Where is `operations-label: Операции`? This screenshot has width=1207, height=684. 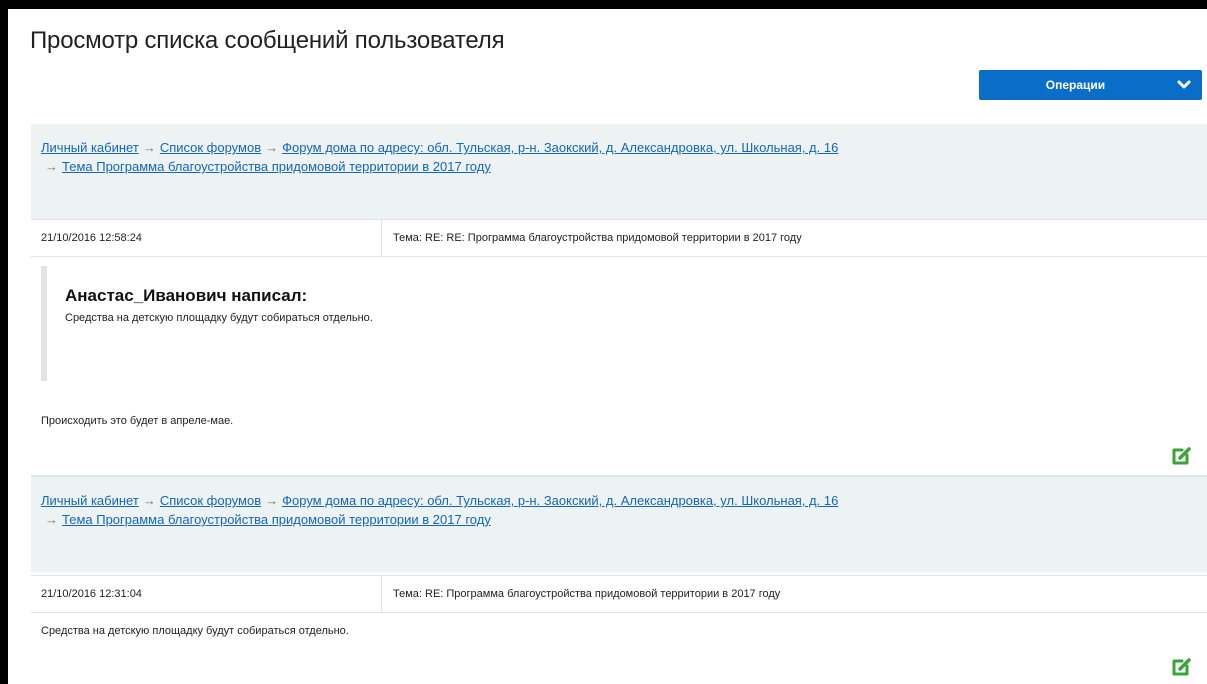 operations-label: Операции is located at coordinates (1075, 85).